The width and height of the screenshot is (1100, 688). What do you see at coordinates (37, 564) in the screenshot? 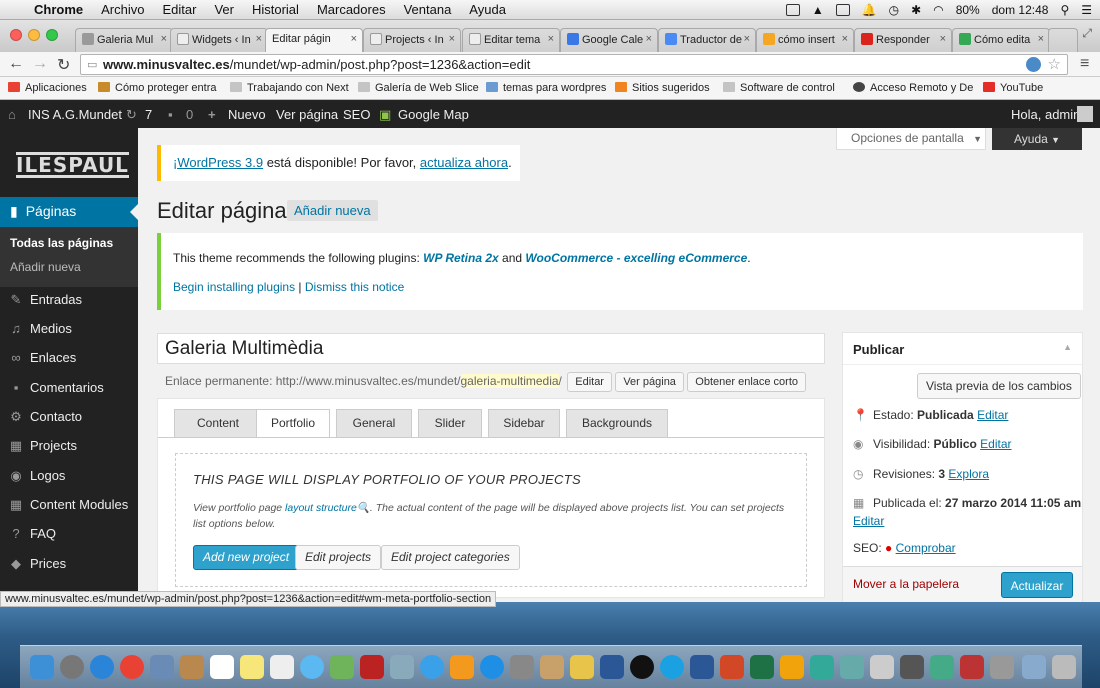
I see `sidebar-item-prices: ◆ Prices` at bounding box center [37, 564].